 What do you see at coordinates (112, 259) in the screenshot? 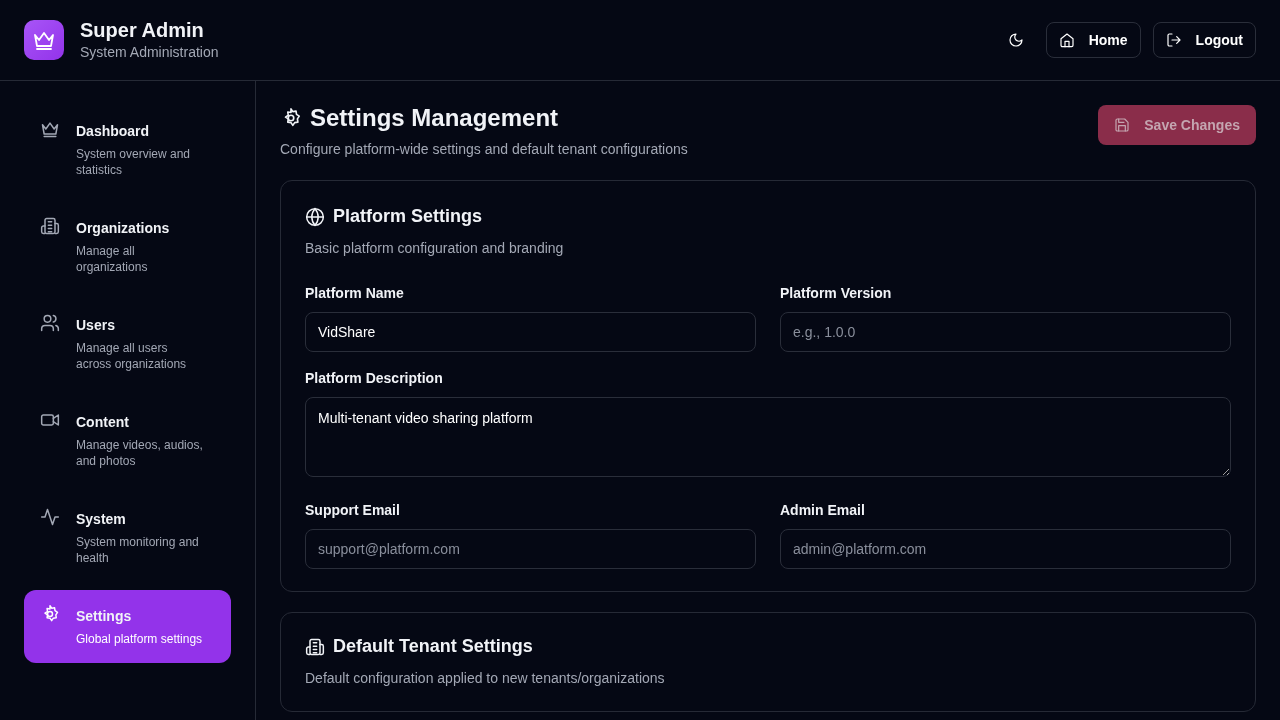
I see `sidebar-item-description: Manage all organizations` at bounding box center [112, 259].